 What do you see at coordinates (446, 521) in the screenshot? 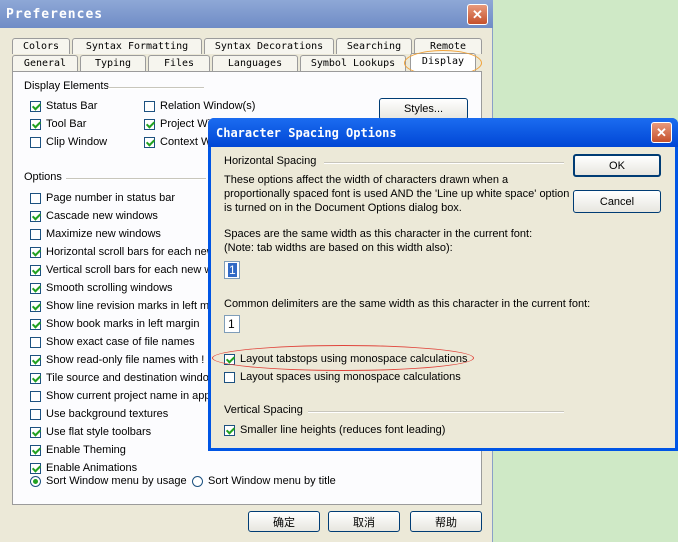
I see `preferences-help-button: 帮助` at bounding box center [446, 521].